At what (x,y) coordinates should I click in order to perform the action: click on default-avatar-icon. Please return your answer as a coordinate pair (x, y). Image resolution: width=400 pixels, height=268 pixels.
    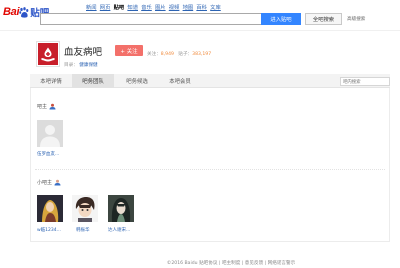
    Looking at the image, I should click on (50, 133).